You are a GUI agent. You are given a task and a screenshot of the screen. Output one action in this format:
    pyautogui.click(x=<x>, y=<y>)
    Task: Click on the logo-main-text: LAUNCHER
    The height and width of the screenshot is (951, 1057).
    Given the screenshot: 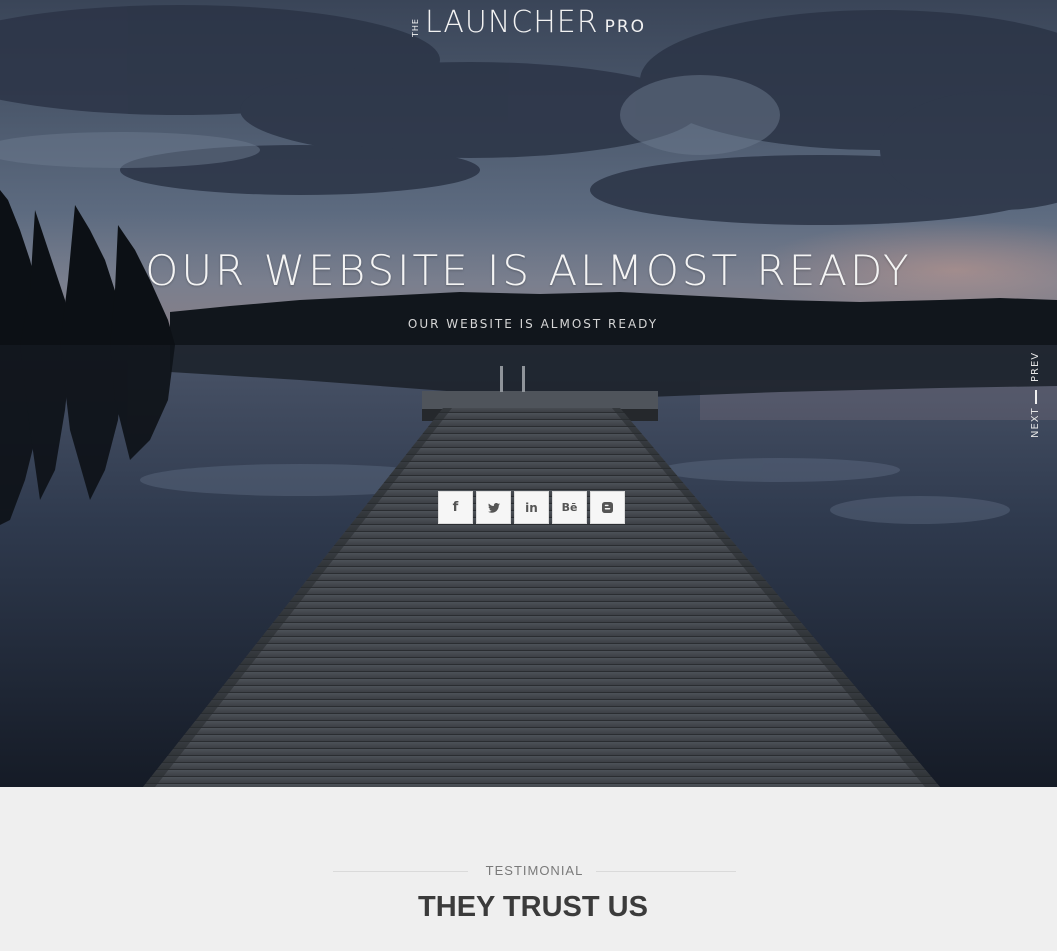 What is the action you would take?
    pyautogui.click(x=511, y=22)
    